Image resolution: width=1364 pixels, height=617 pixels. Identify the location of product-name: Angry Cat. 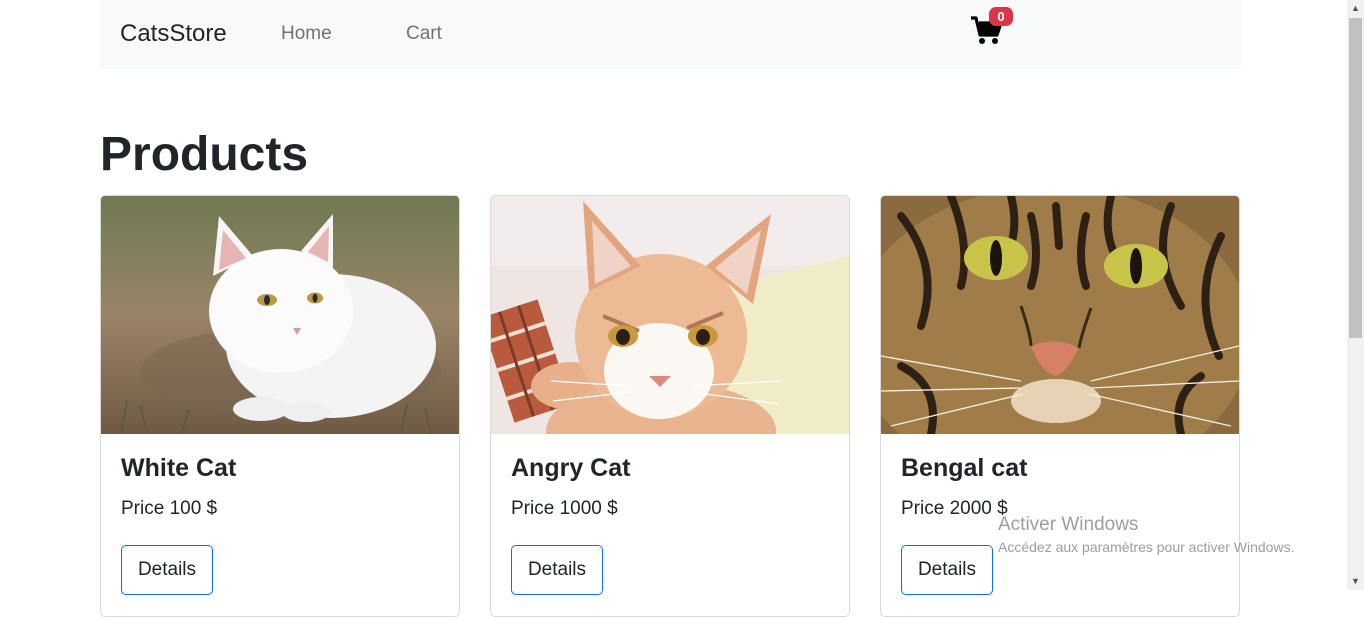
(571, 468).